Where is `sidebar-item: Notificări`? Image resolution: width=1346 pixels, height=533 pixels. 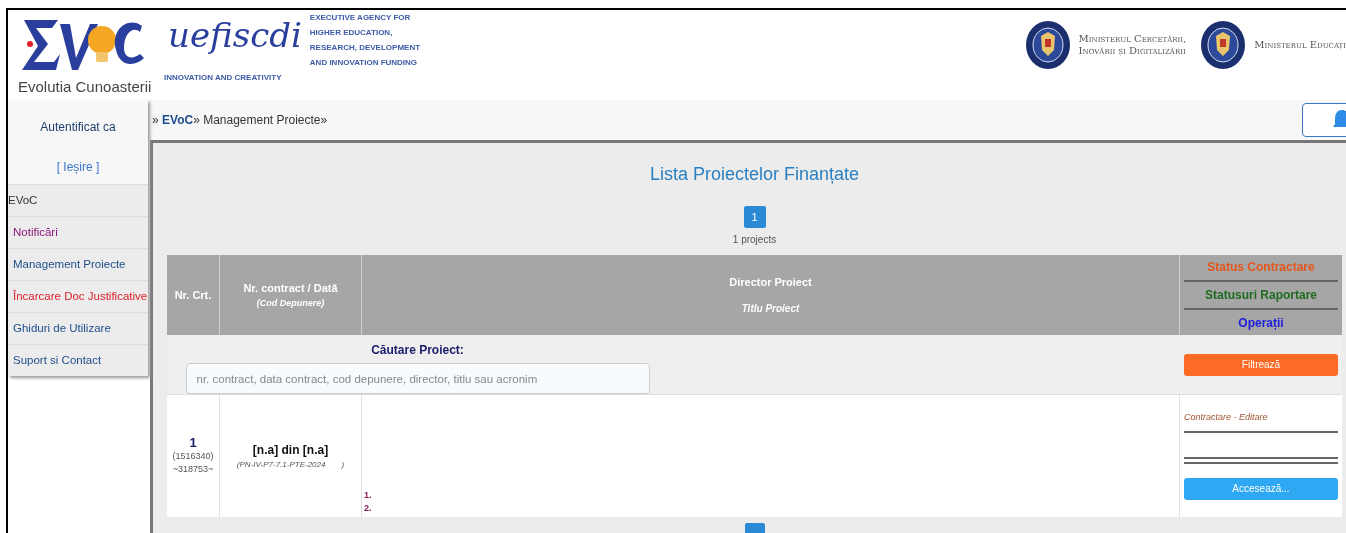
sidebar-item: Notificări is located at coordinates (78, 232).